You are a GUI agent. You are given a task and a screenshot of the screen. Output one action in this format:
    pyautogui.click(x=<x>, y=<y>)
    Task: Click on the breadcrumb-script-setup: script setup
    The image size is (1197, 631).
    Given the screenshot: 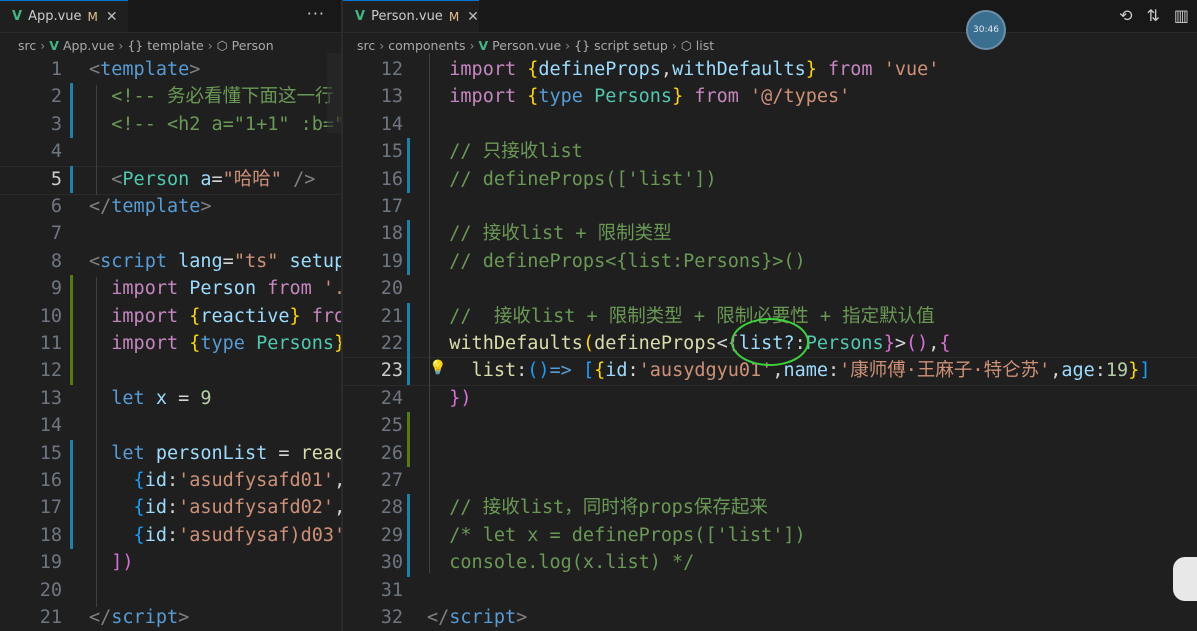 What is the action you would take?
    pyautogui.click(x=631, y=45)
    